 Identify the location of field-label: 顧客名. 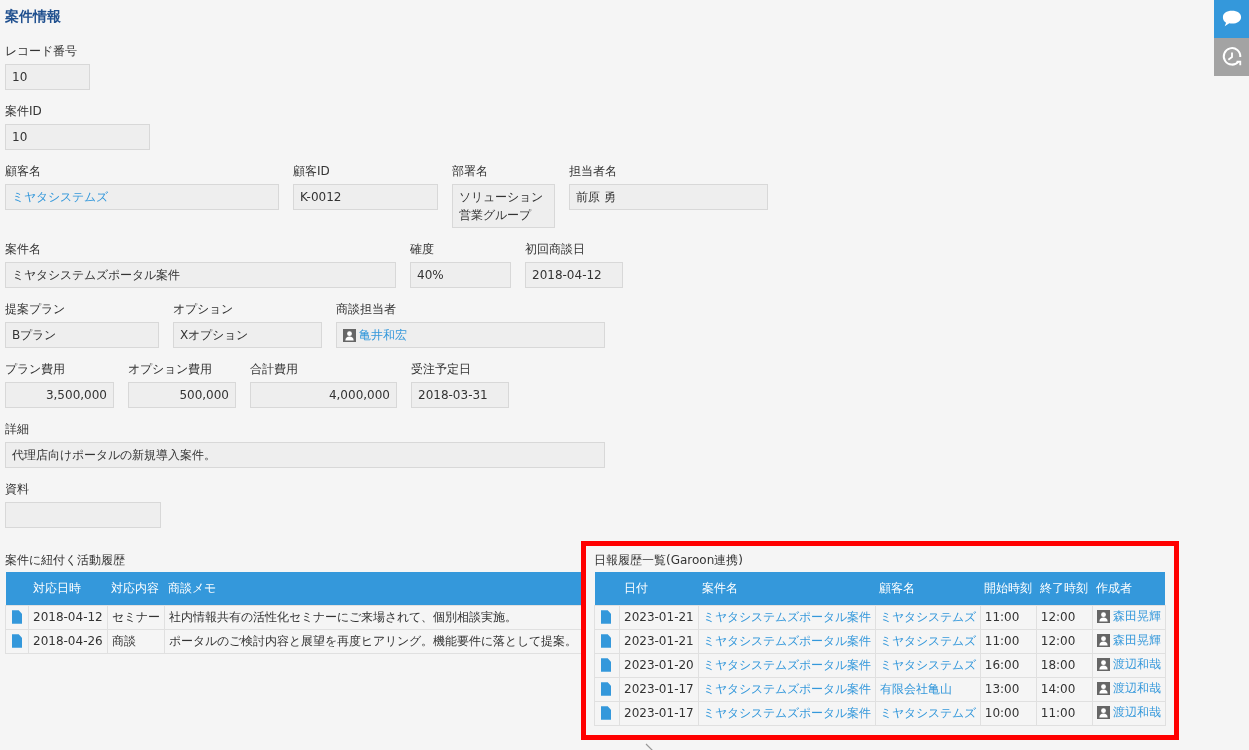
(23, 171).